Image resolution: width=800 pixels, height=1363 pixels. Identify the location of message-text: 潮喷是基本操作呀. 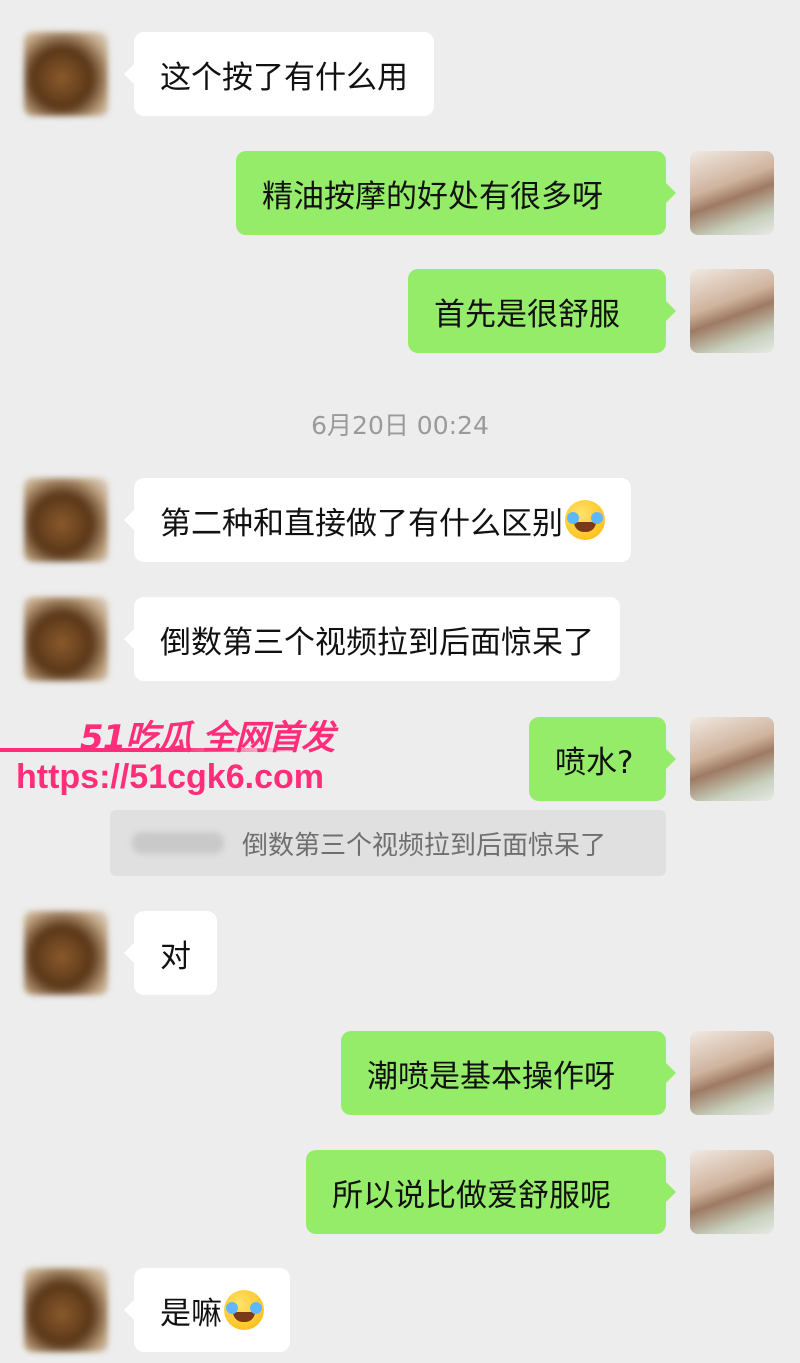
(491, 1076).